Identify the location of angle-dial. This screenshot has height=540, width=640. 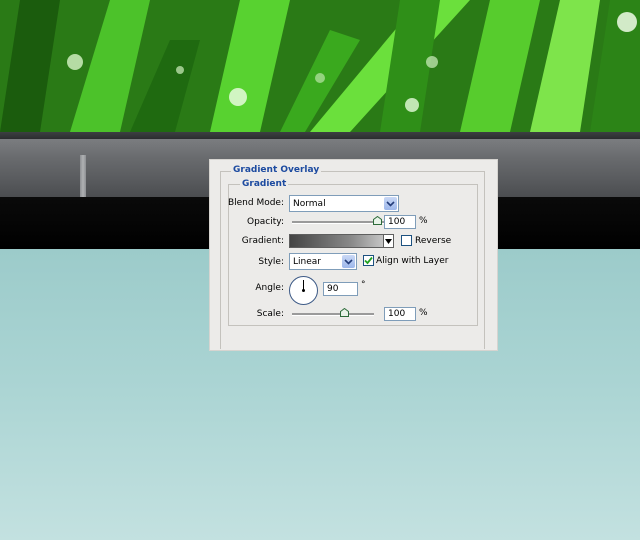
(303, 290).